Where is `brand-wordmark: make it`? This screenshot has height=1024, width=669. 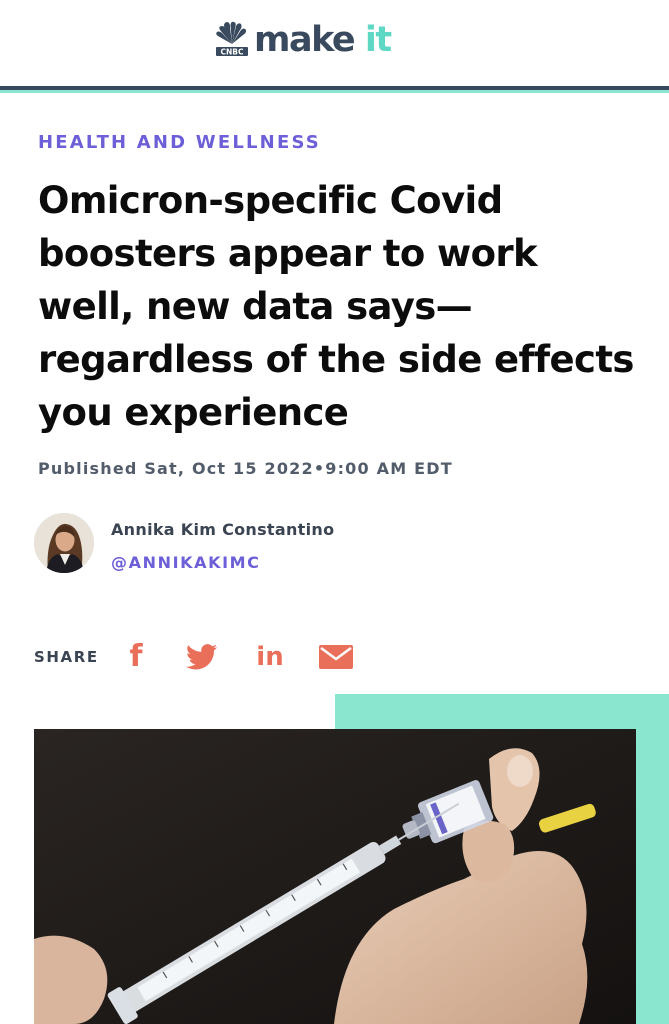 brand-wordmark: make it is located at coordinates (323, 40).